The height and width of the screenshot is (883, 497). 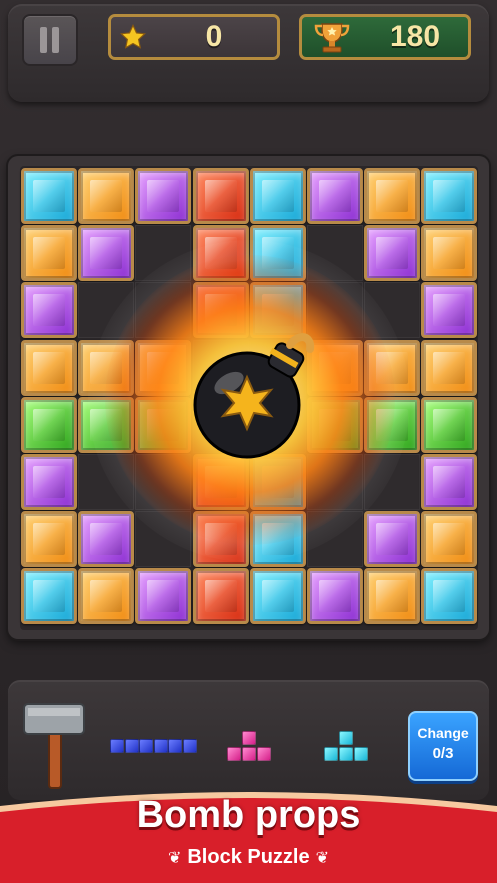 I want to click on banner-subtitle: Block Puzzle, so click(x=248, y=857).